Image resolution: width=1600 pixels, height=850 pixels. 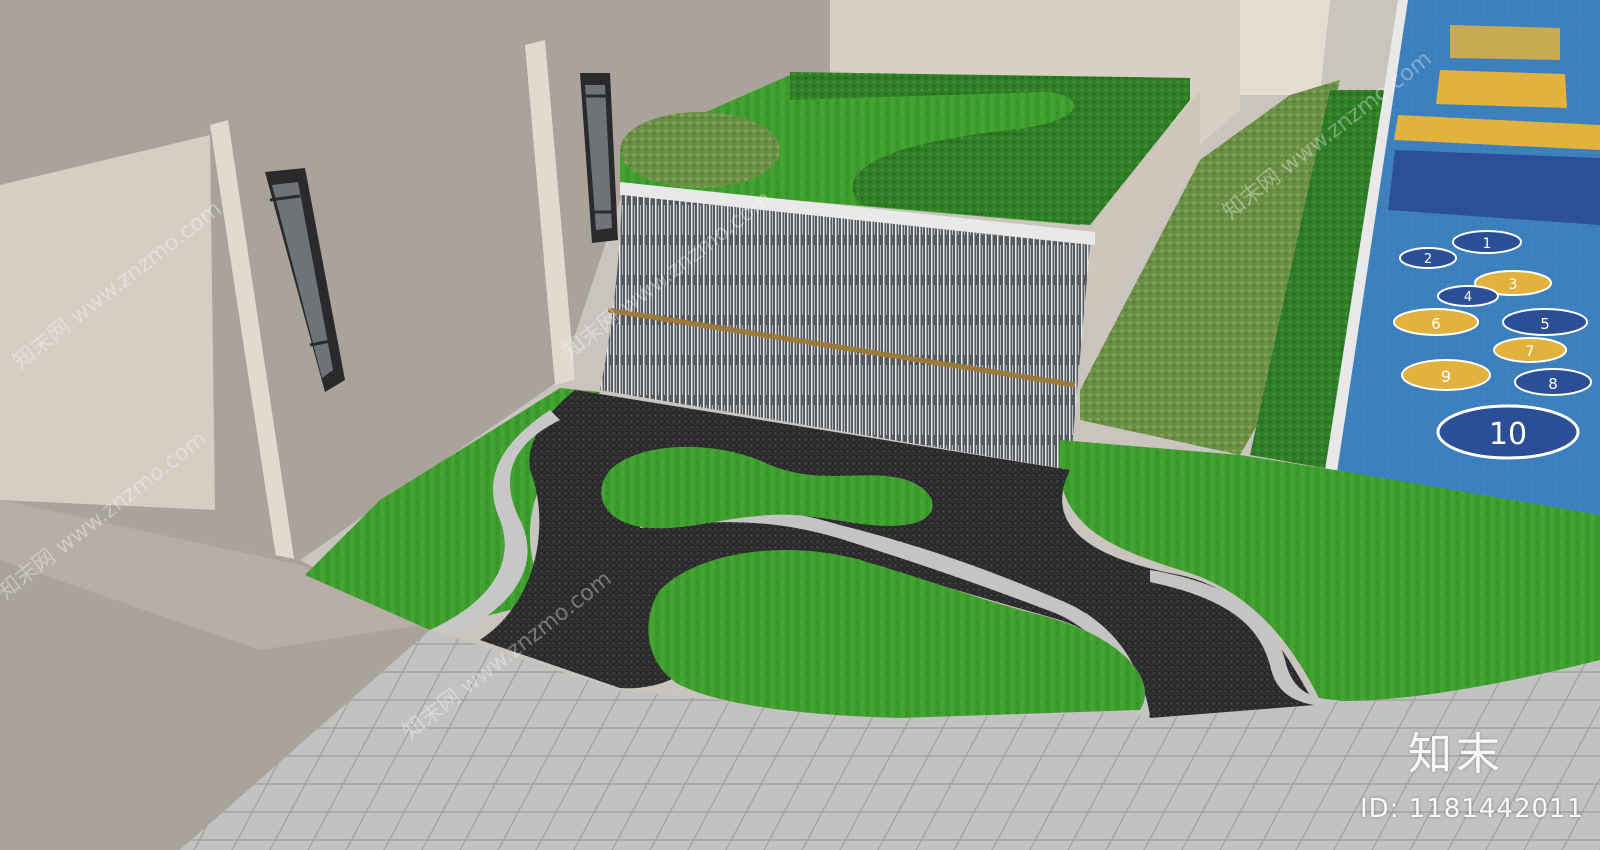 What do you see at coordinates (1545, 324) in the screenshot?
I see `court-number-5: 5` at bounding box center [1545, 324].